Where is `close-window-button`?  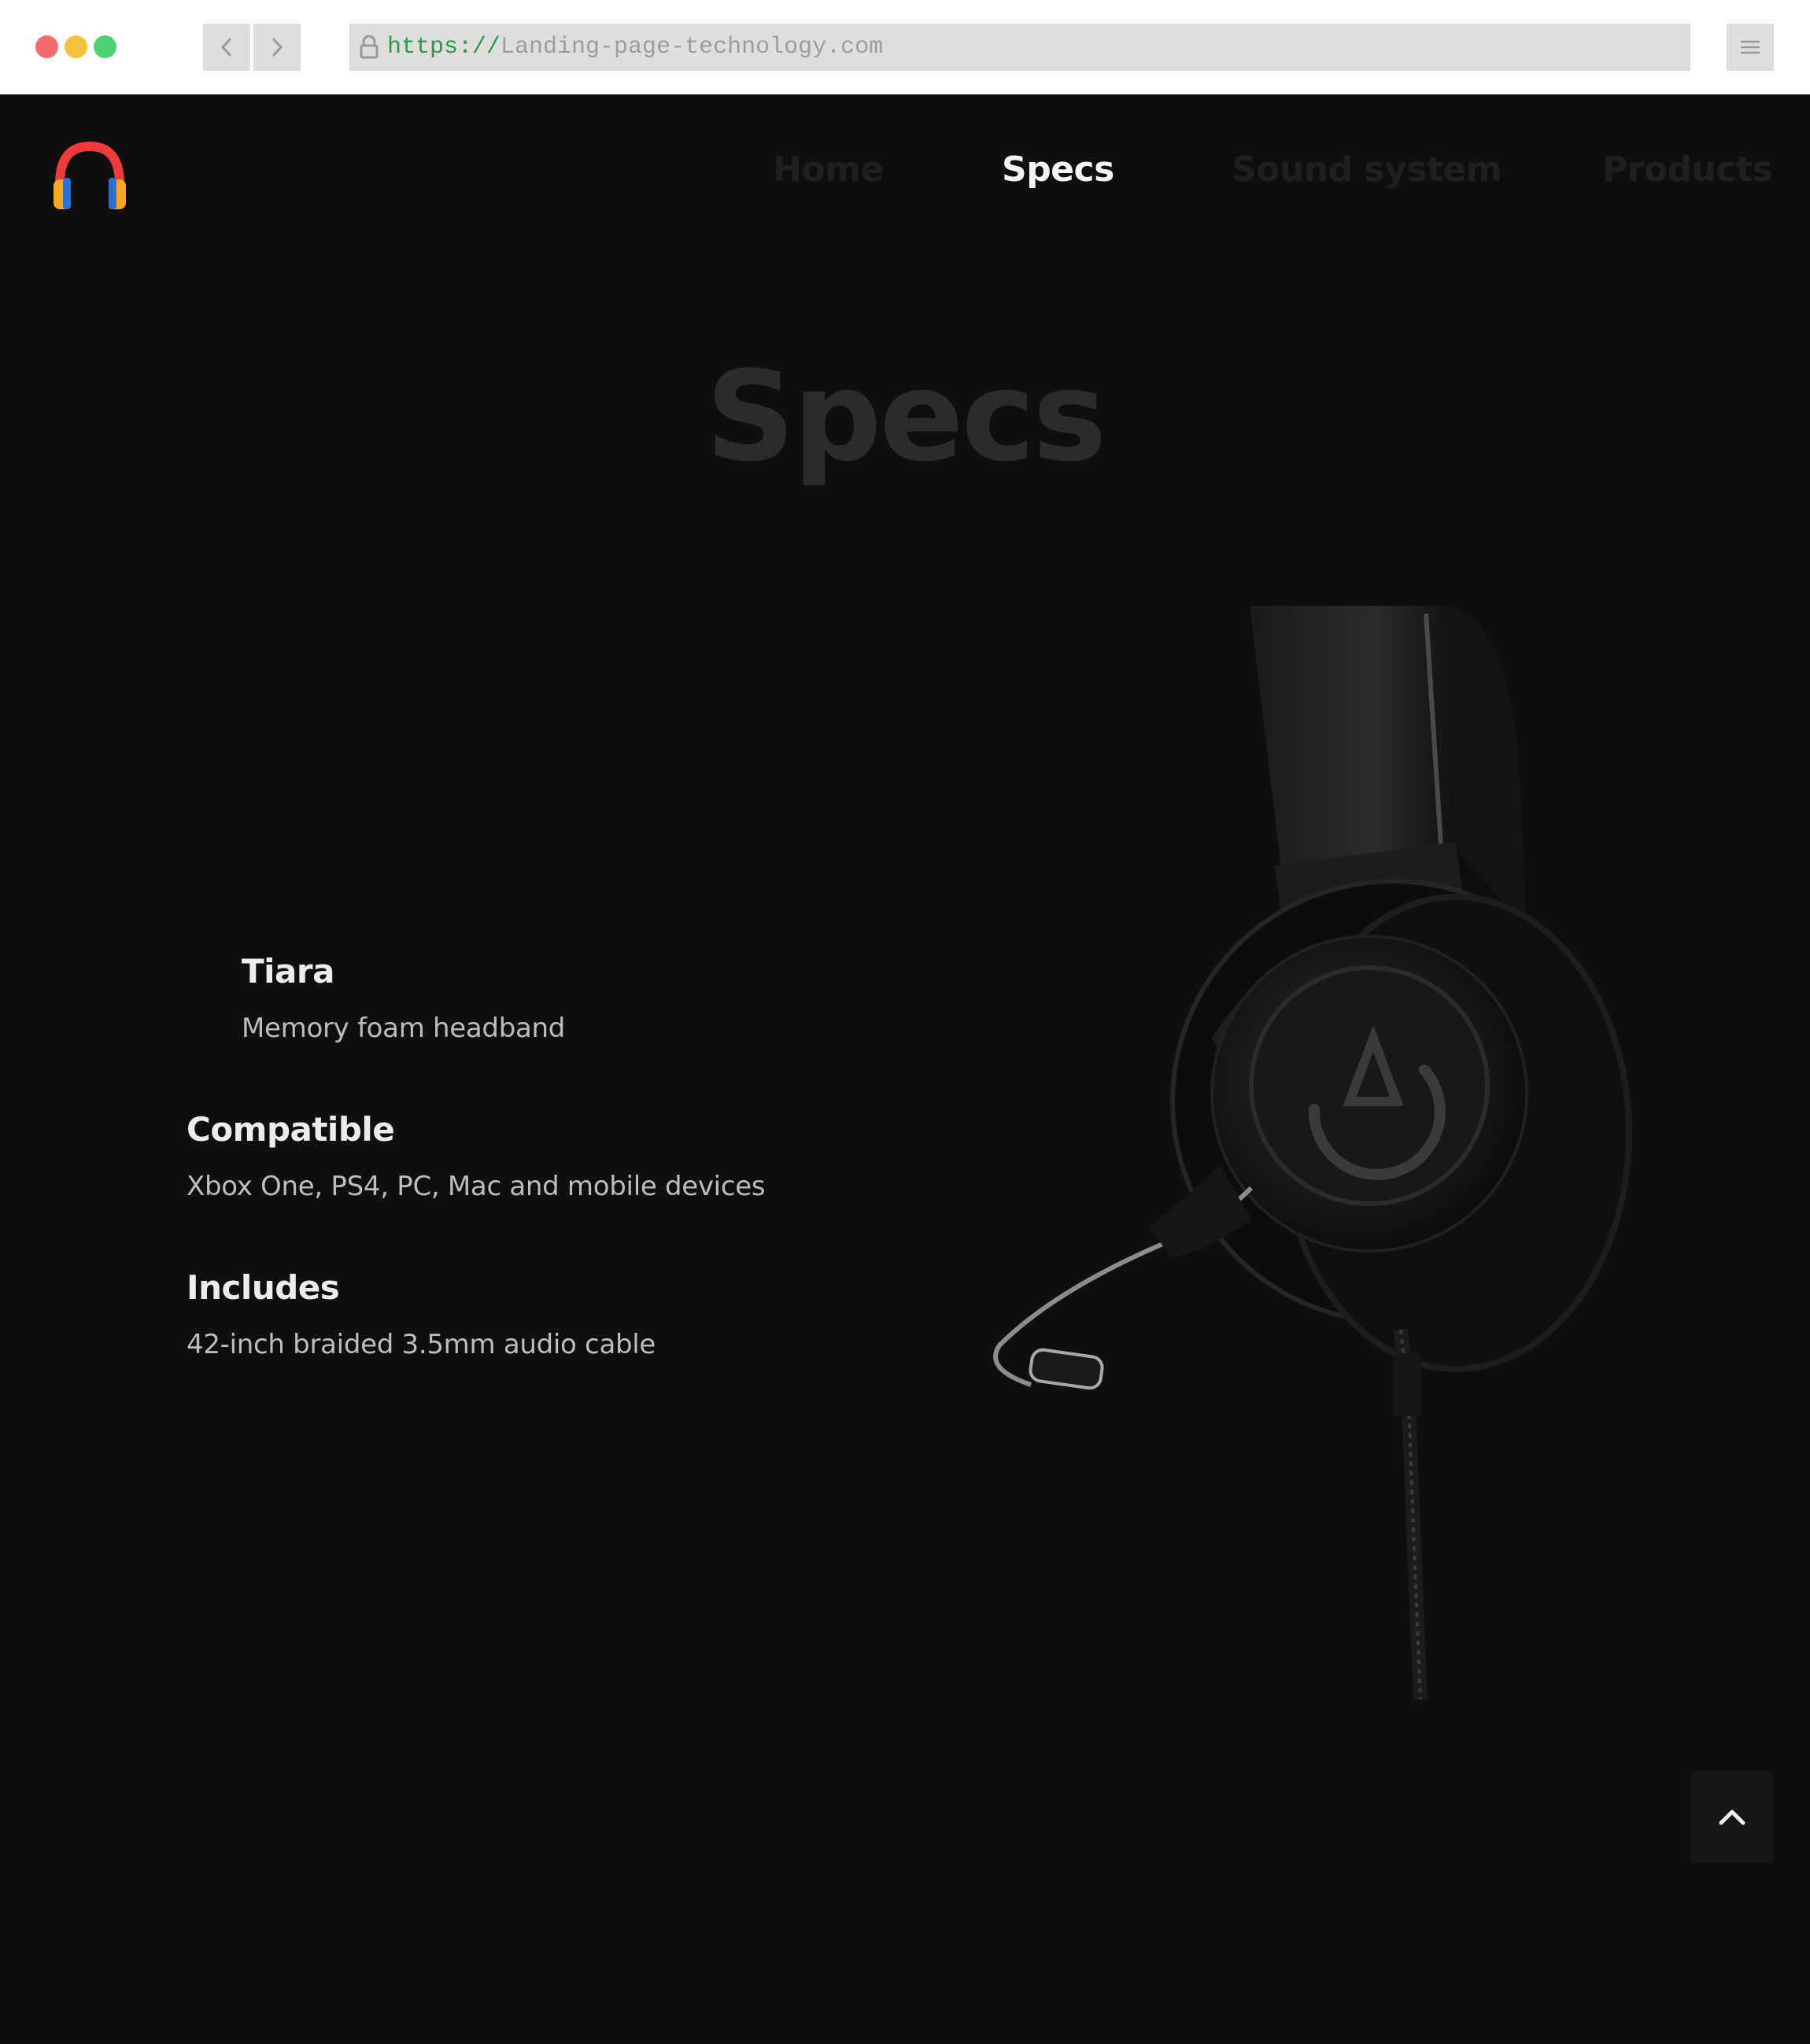
close-window-button is located at coordinates (47, 47).